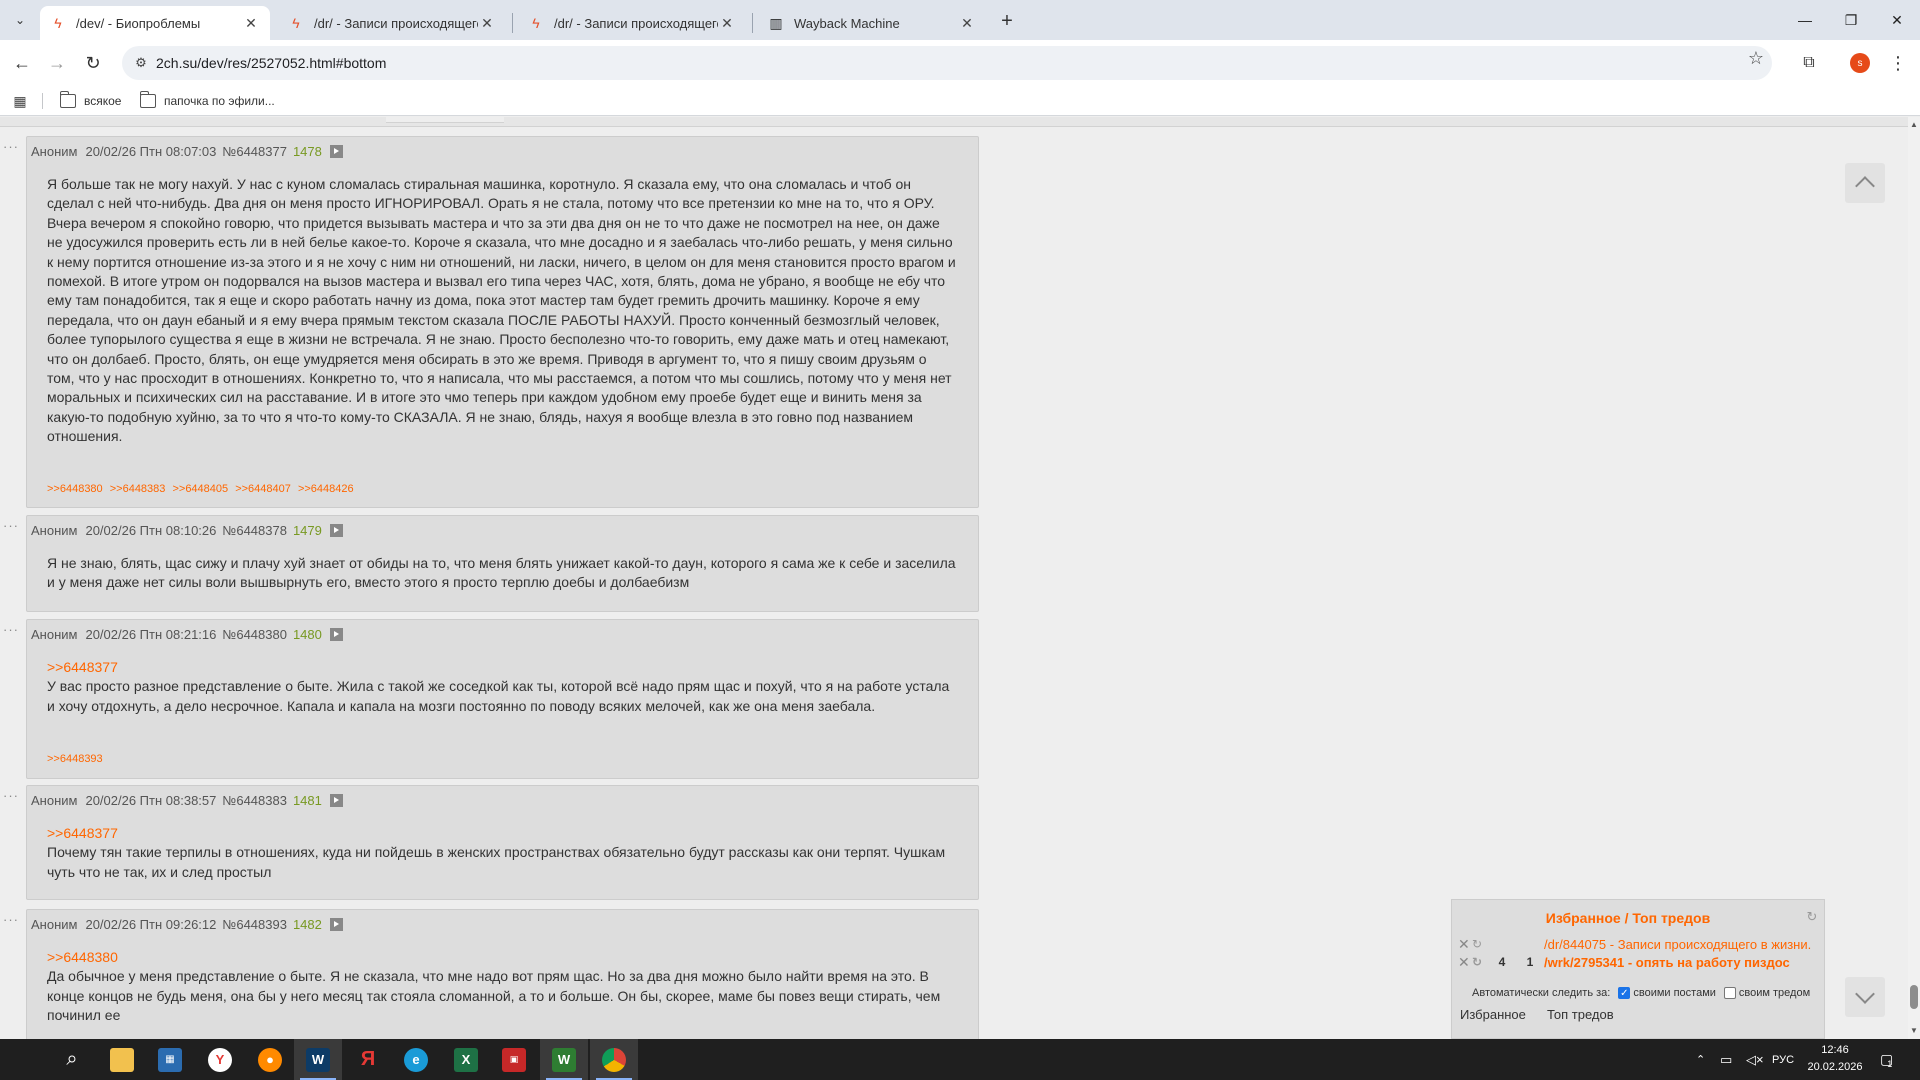  I want to click on new-tab-plus-icon: +, so click(1007, 21).